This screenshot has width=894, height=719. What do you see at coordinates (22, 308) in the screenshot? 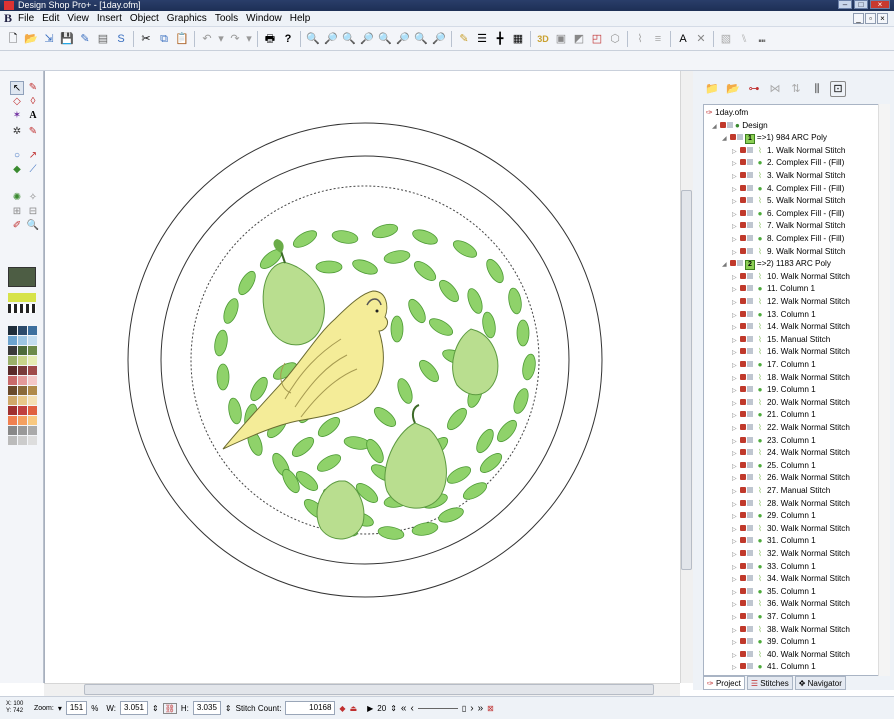
I see `pattern-slot-bar` at bounding box center [22, 308].